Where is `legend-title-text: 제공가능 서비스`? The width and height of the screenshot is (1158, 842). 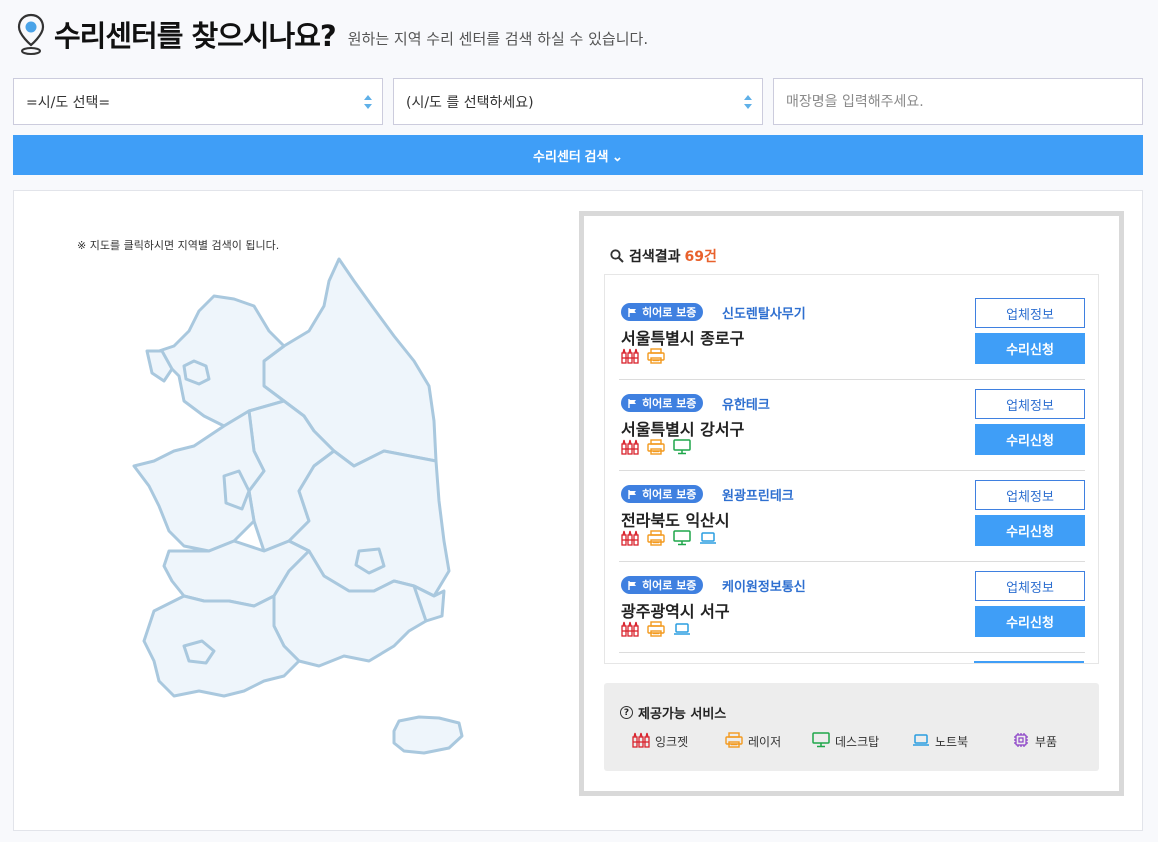
legend-title-text: 제공가능 서비스 is located at coordinates (682, 714).